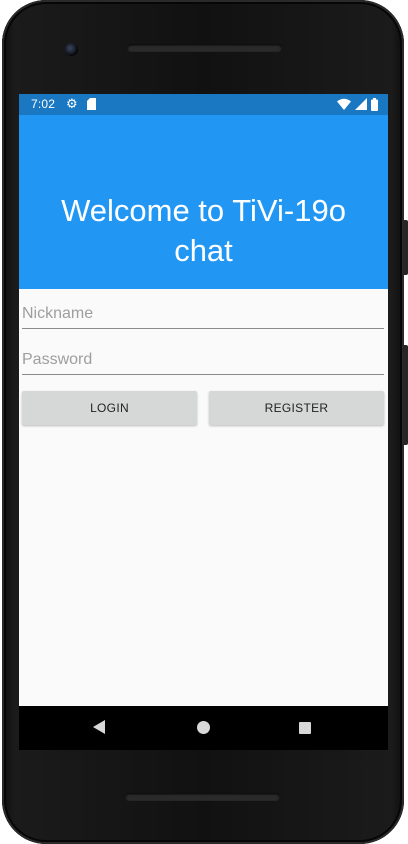 The image size is (408, 844). I want to click on home-icon, so click(203, 727).